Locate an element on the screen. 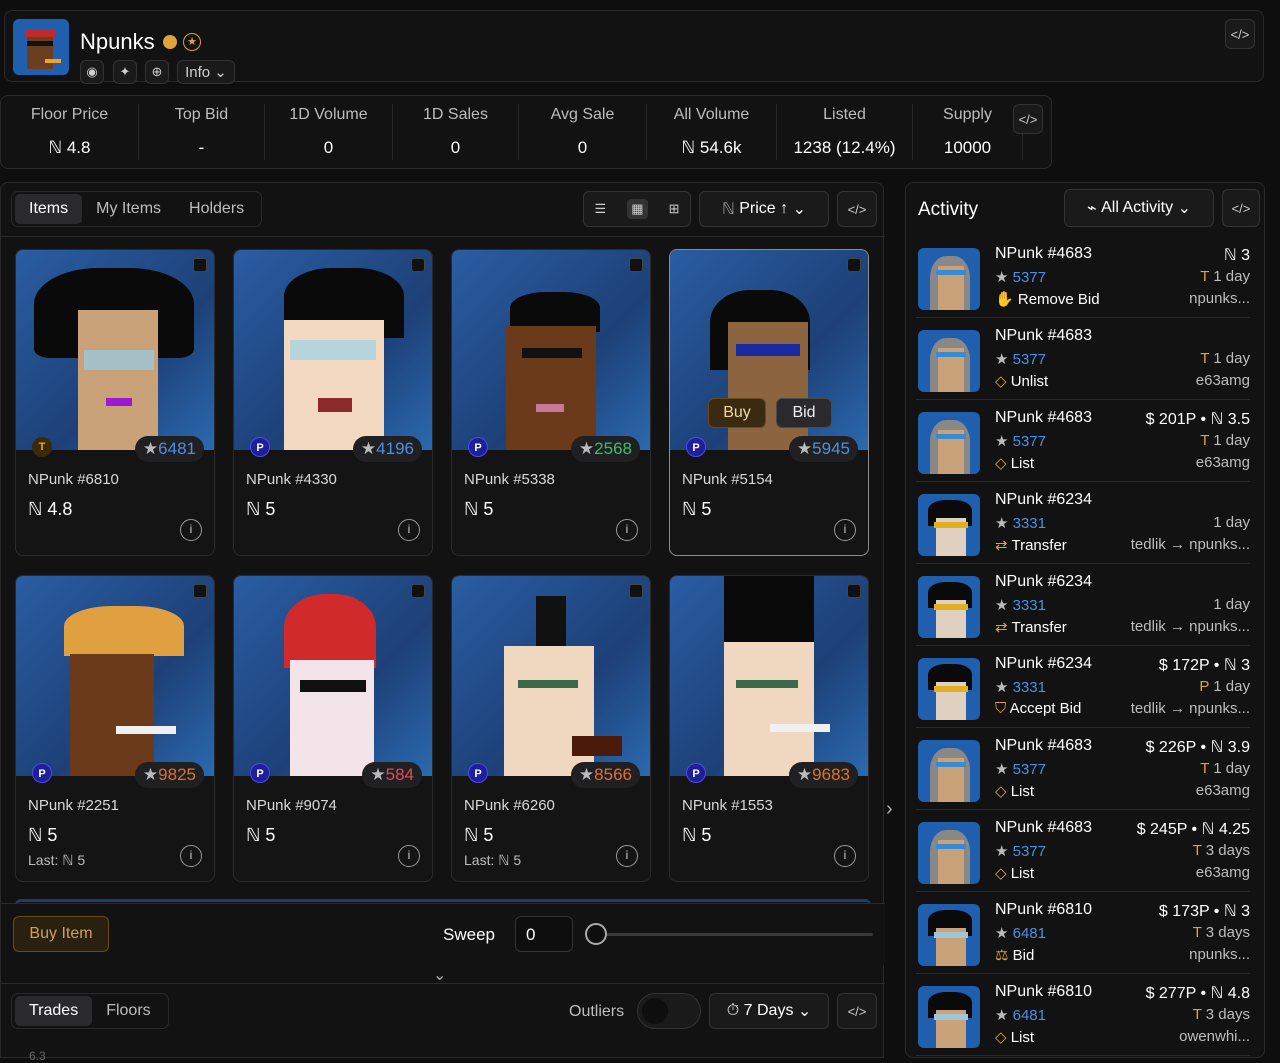 The height and width of the screenshot is (1063, 1280). activity-type-icon: ◇ is located at coordinates (1001, 1037).